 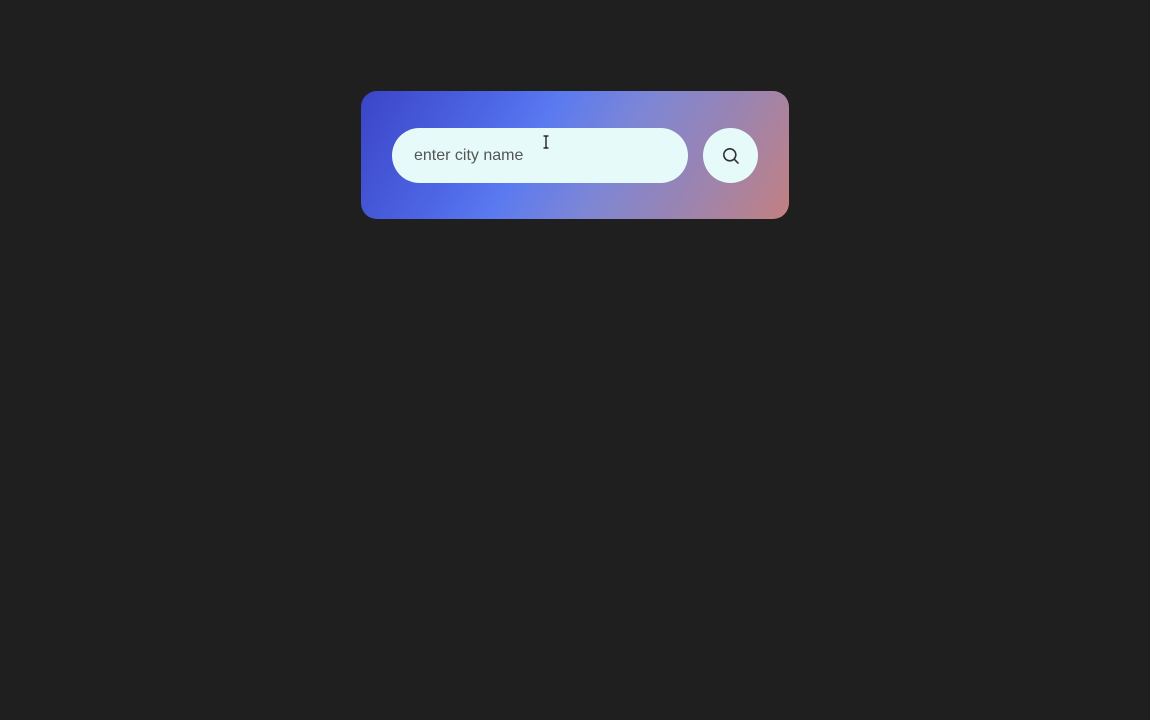 I want to click on search-button, so click(x=730, y=155).